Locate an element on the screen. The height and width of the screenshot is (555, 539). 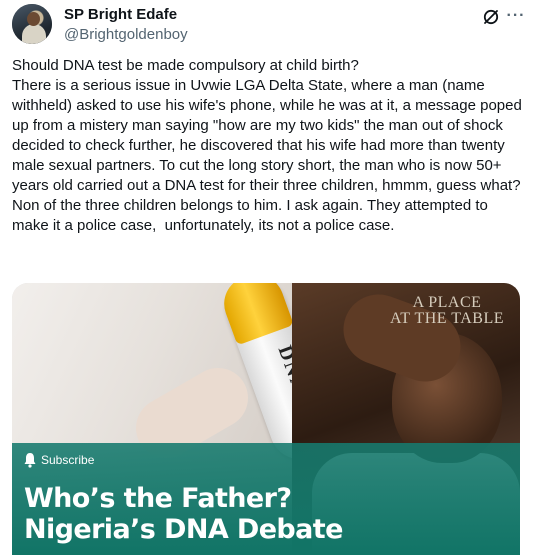
headline-line-2: Nigeria’s DNA Debate is located at coordinates (183, 529).